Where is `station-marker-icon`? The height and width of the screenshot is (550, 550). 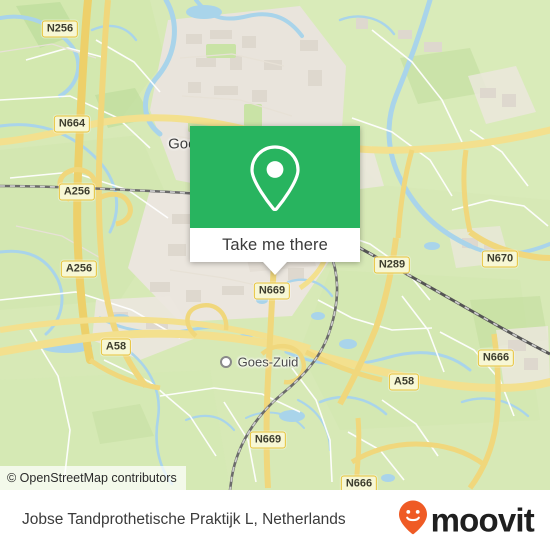 station-marker-icon is located at coordinates (226, 362).